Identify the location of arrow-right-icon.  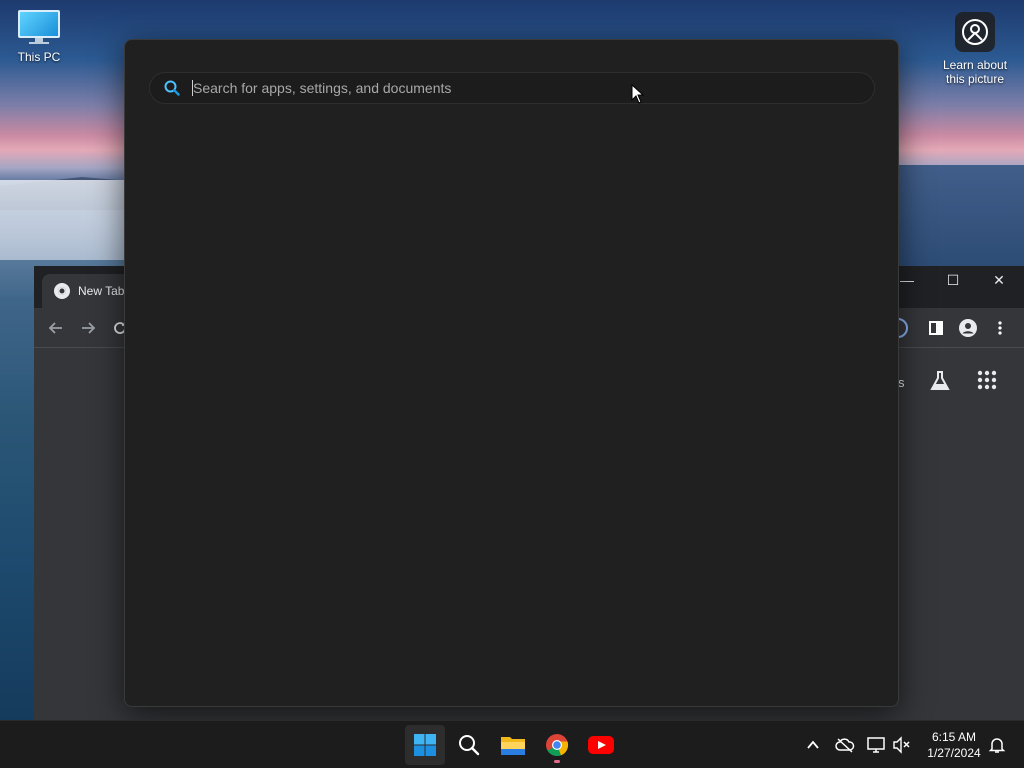
(89, 328).